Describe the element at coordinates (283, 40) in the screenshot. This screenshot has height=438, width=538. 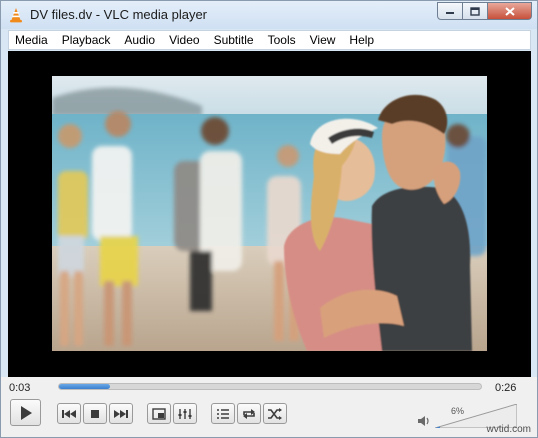
I see `menu-tools: Tools` at that location.